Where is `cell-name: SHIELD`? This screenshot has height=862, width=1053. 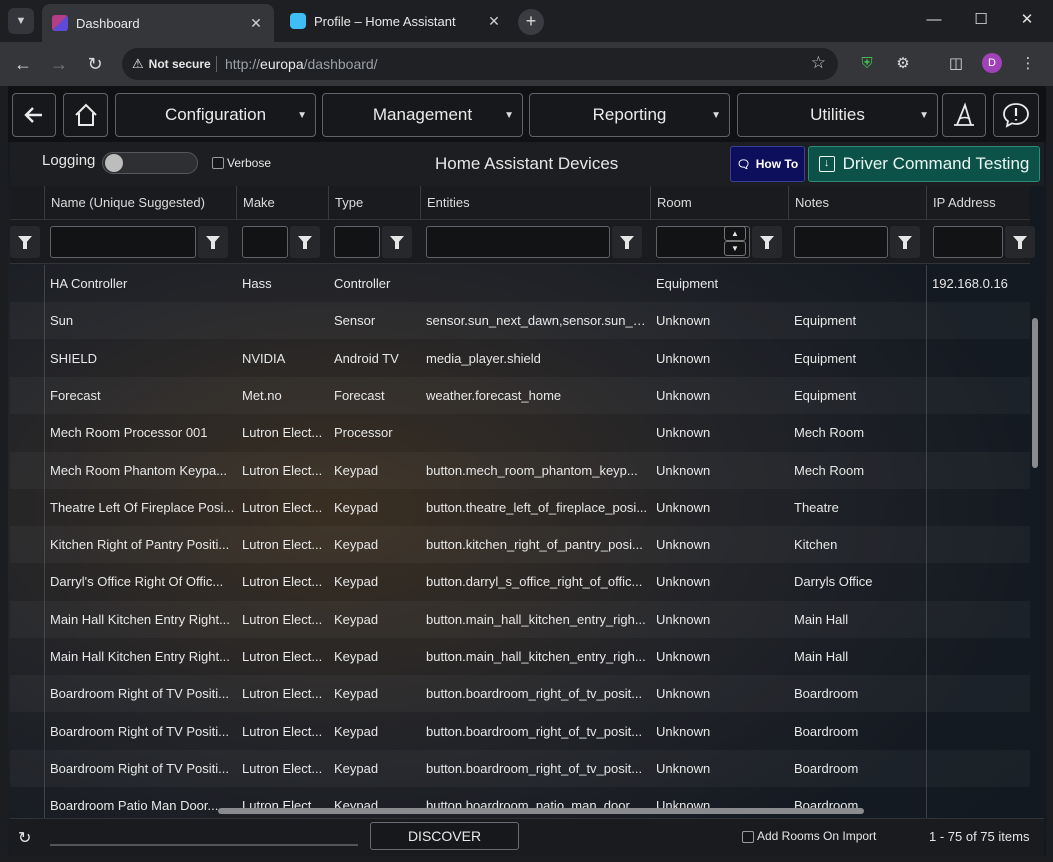
cell-name: SHIELD is located at coordinates (140, 358).